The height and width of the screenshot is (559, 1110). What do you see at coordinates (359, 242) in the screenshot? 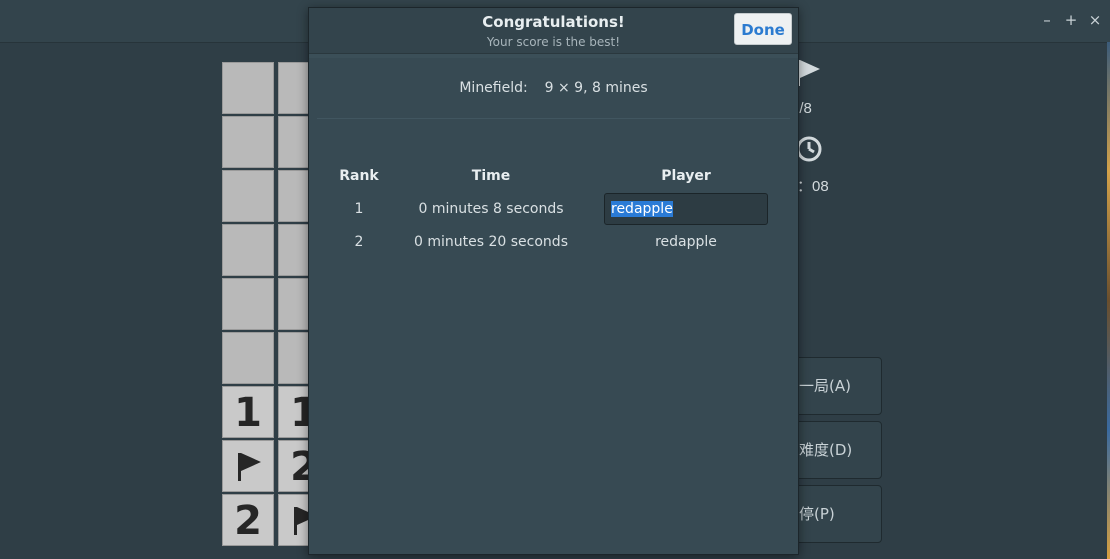
I see `row-2-rank: 2` at bounding box center [359, 242].